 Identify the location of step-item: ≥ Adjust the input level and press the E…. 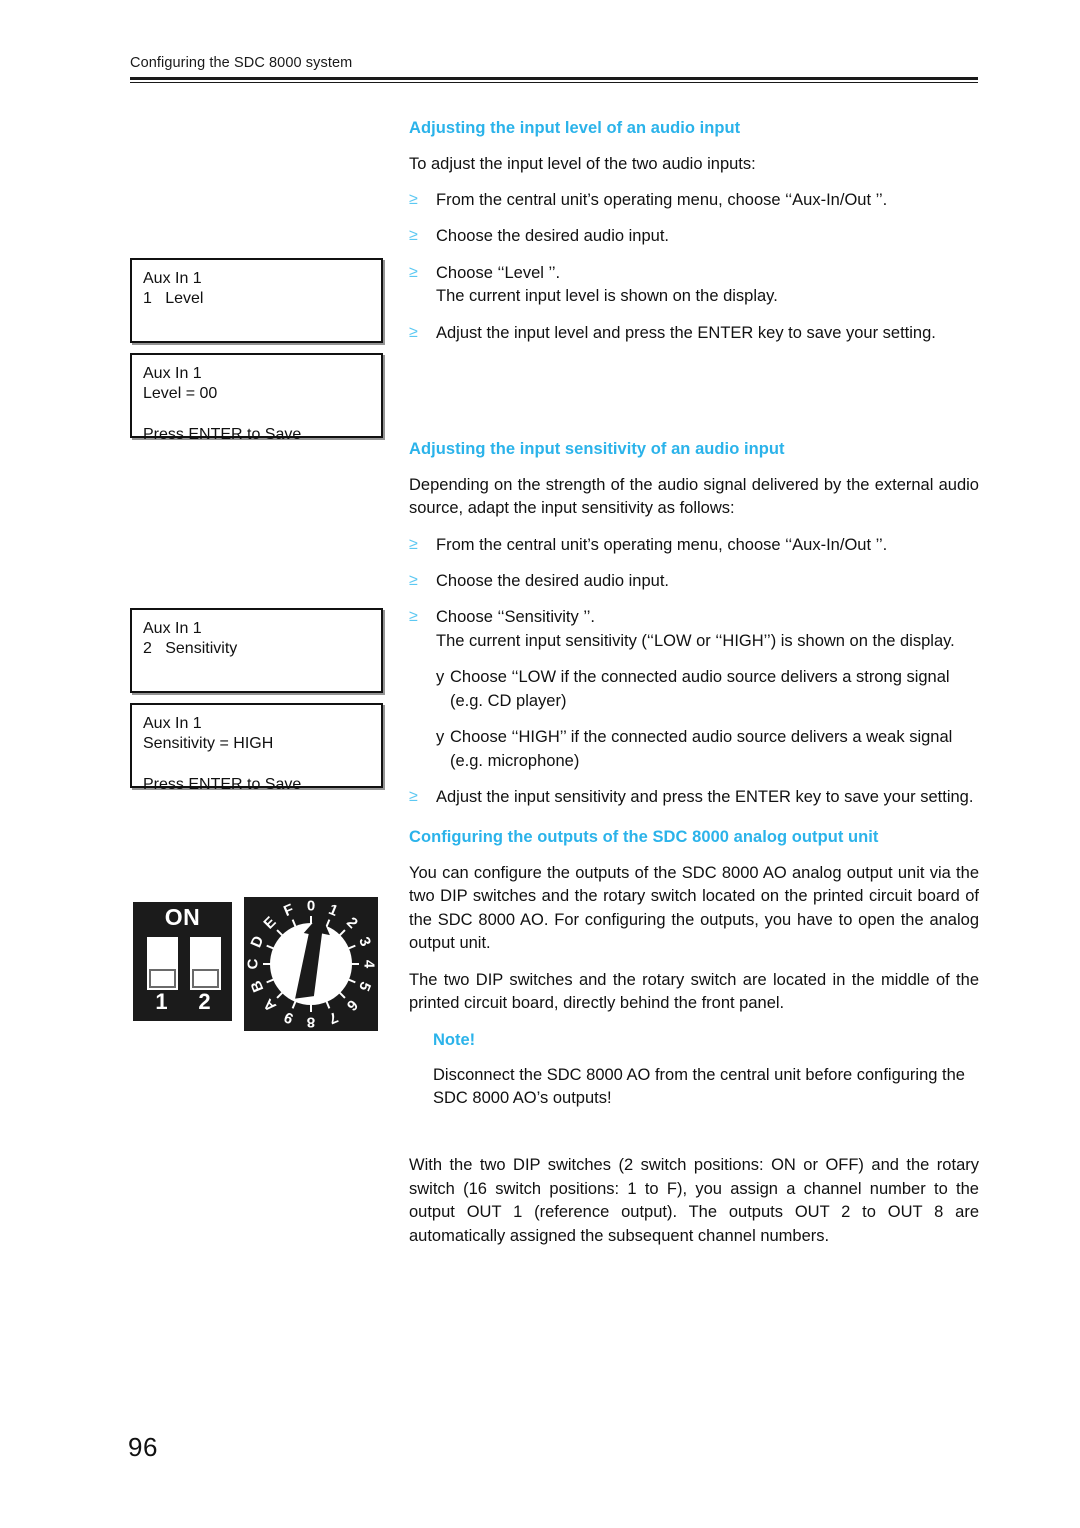
(694, 333).